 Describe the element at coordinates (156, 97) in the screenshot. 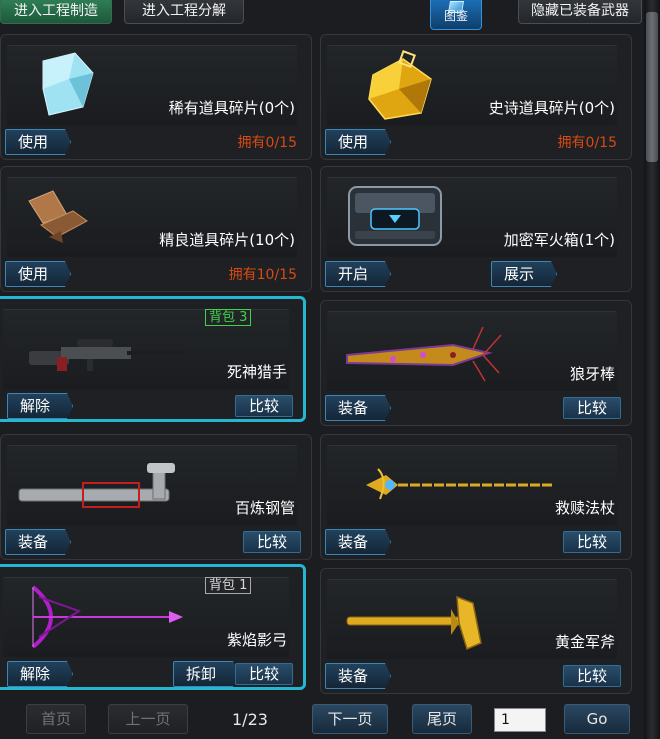

I see `item-card: 稀有道具碎片(0个) 使用 拥有0/15` at that location.